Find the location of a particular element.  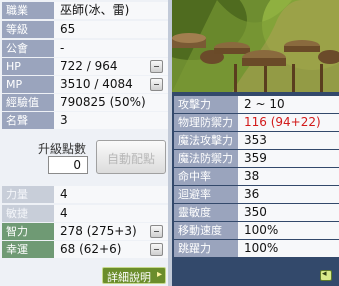

ap-section: 升級點數 0 自動配點 is located at coordinates (85, 158).